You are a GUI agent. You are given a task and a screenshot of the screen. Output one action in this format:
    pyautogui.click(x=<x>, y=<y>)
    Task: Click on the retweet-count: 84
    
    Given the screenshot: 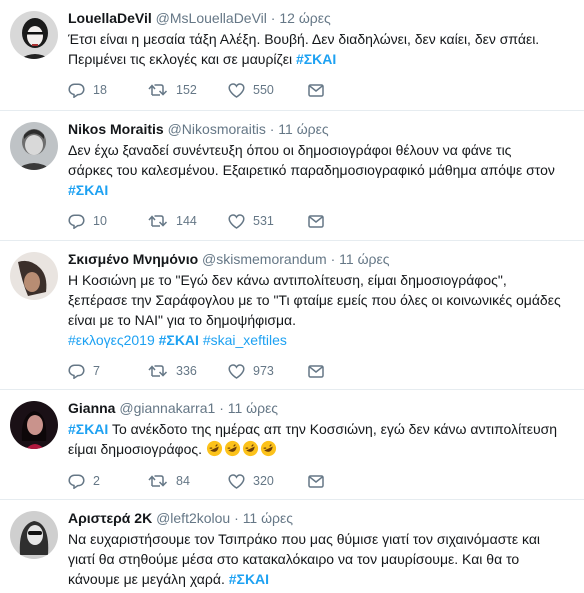 What is the action you would take?
    pyautogui.click(x=183, y=481)
    